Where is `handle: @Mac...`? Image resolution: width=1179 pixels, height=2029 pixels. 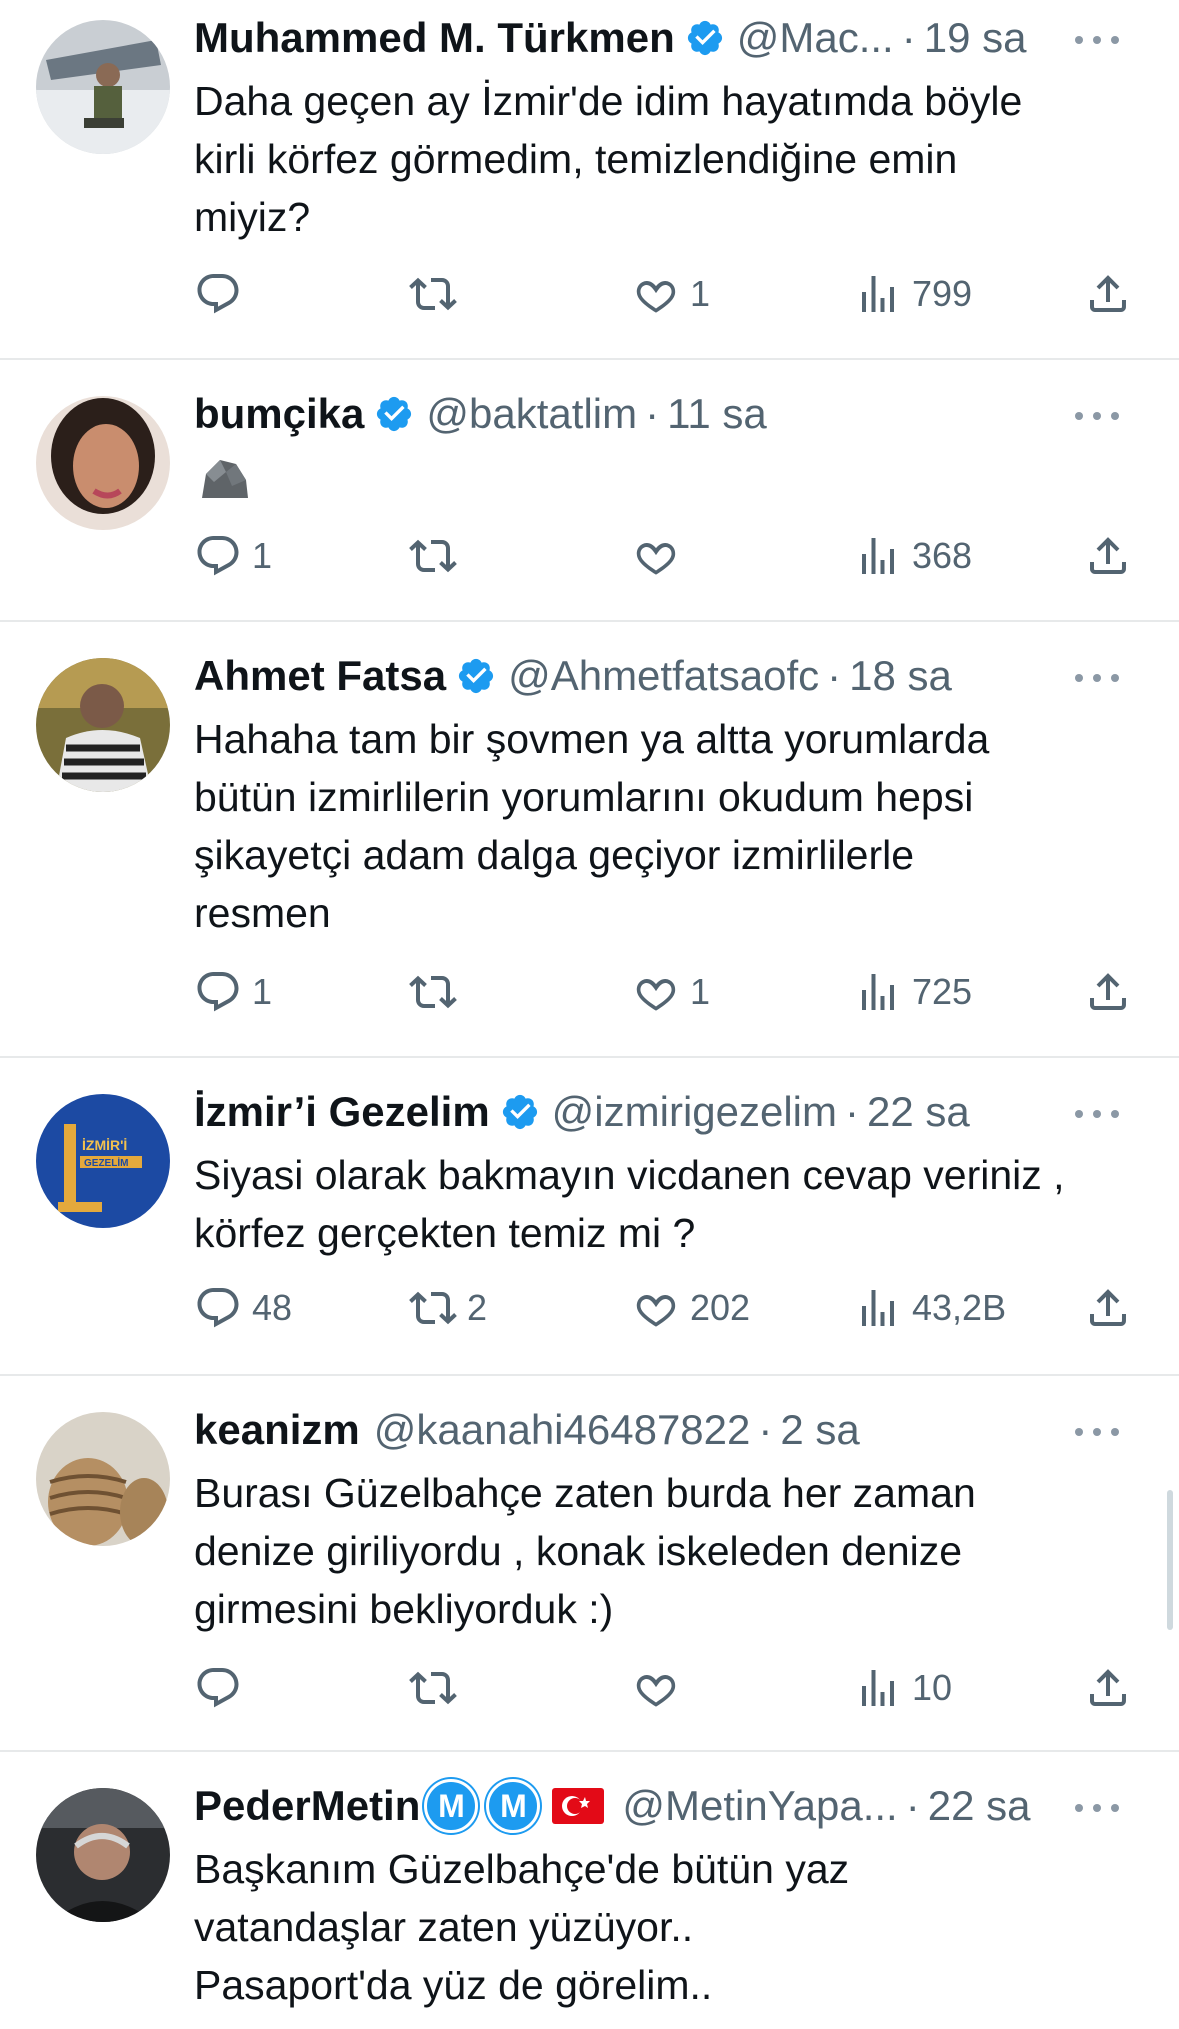
handle: @Mac... is located at coordinates (815, 38).